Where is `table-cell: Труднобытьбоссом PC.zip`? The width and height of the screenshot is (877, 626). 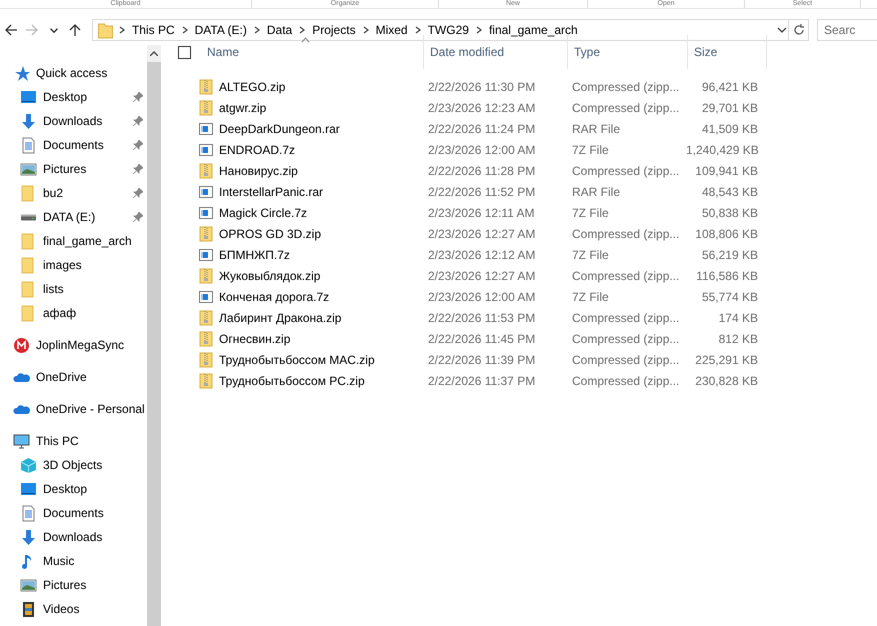 table-cell: Труднобытьбоссом PC.zip is located at coordinates (300, 380).